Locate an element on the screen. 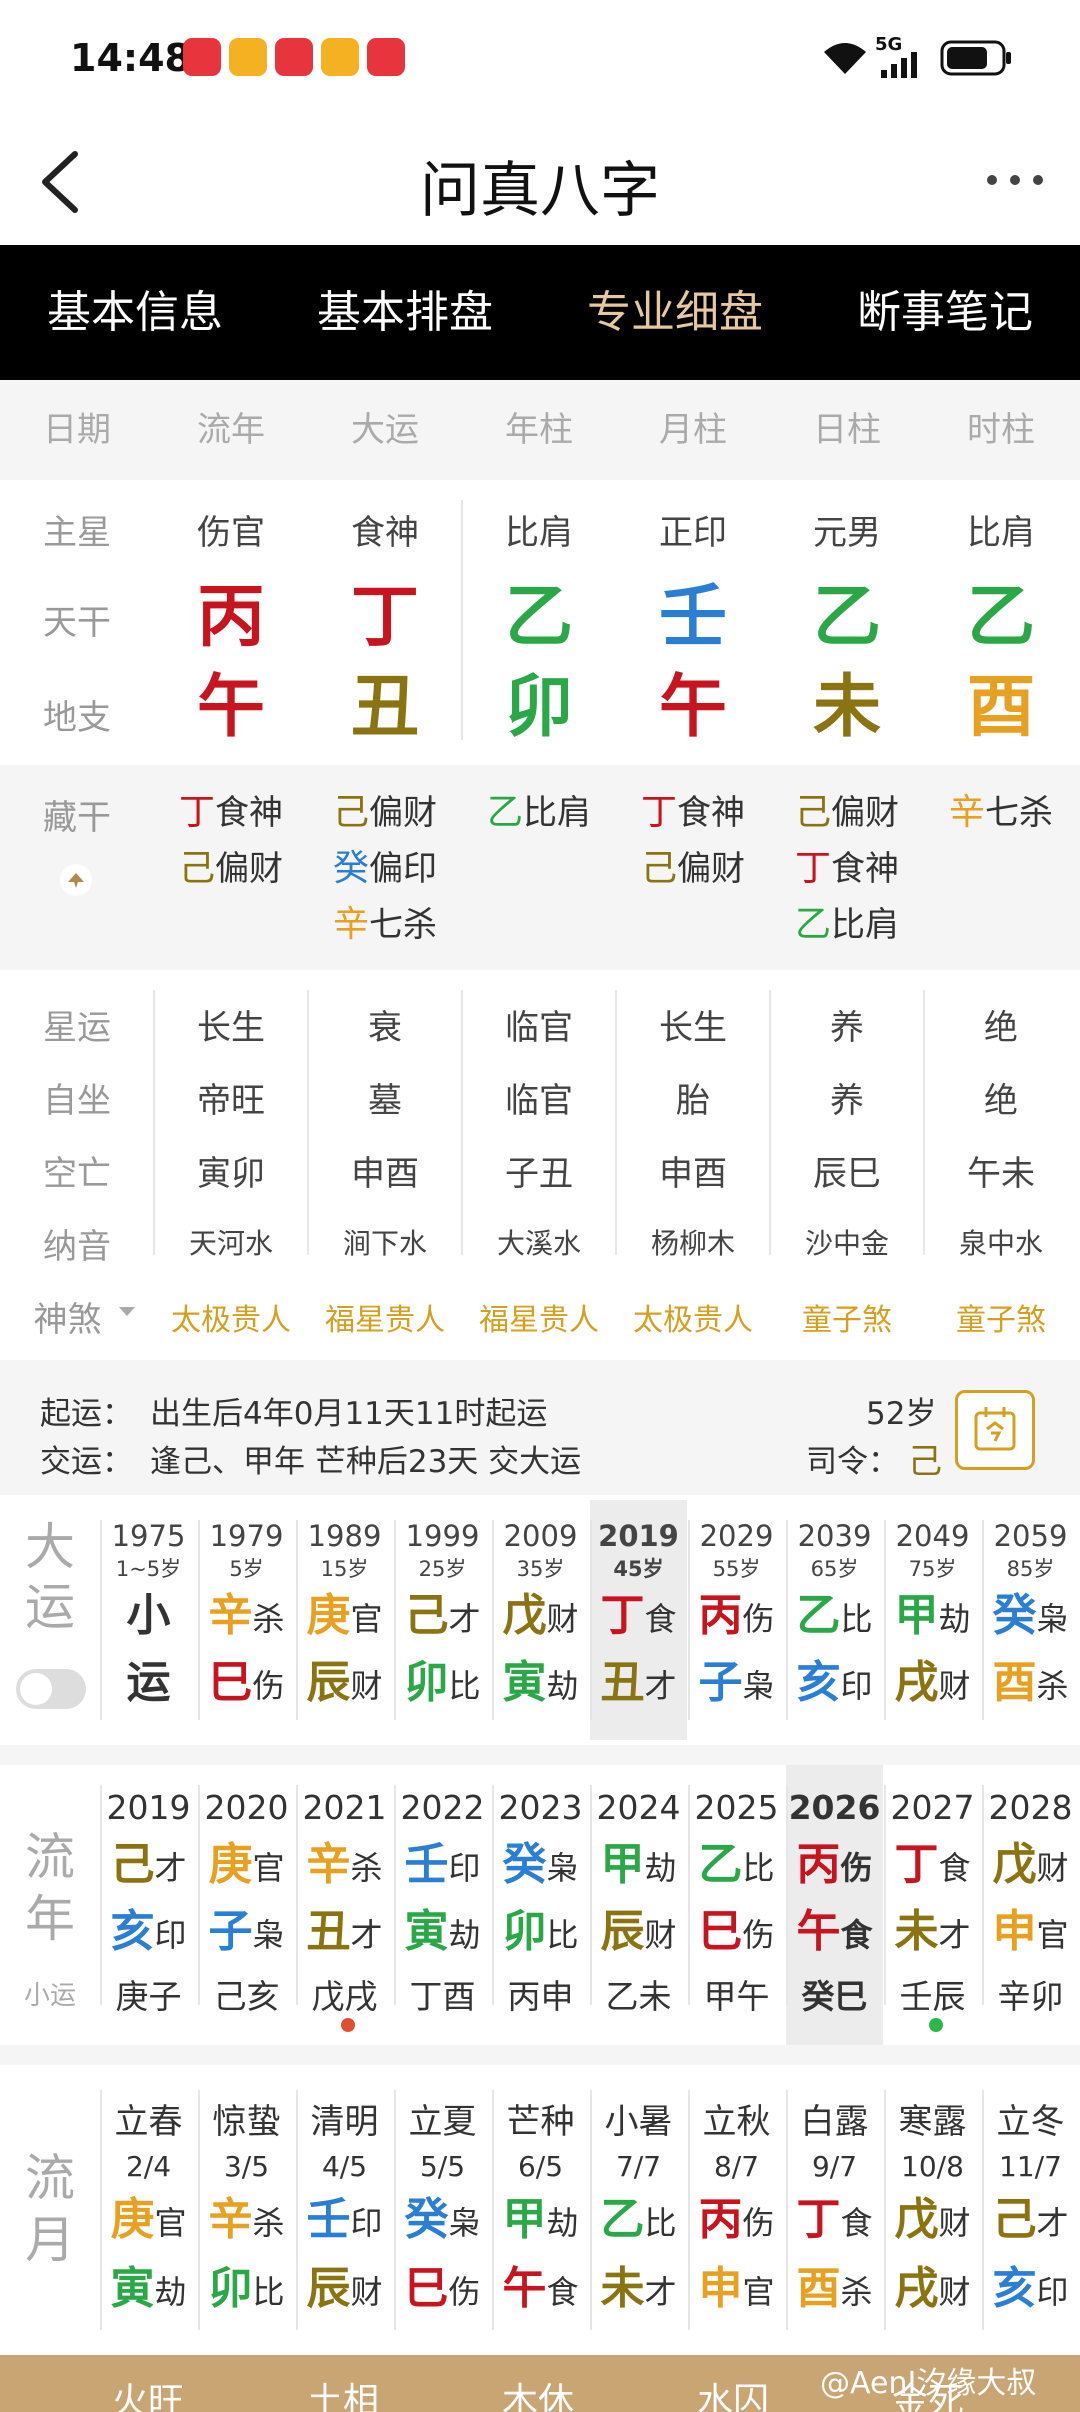  liuyue-item: 寒露 10/8 戊财 戌财 is located at coordinates (932, 2210).